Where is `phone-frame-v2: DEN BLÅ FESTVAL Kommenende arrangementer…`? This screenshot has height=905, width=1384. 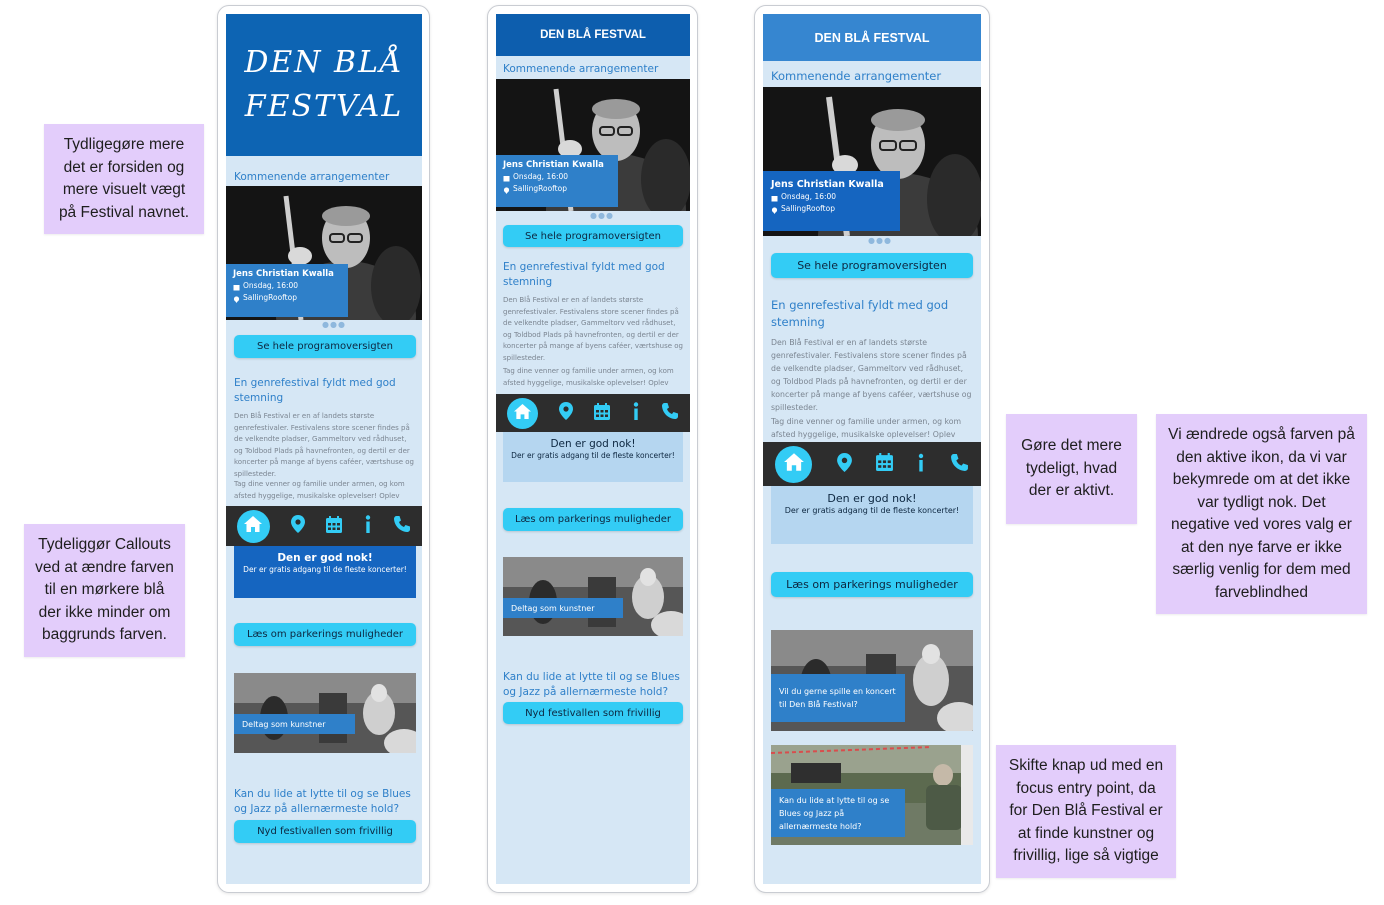
phone-frame-v2: DEN BLÅ FESTVAL Kommenende arrangementer… is located at coordinates (592, 449).